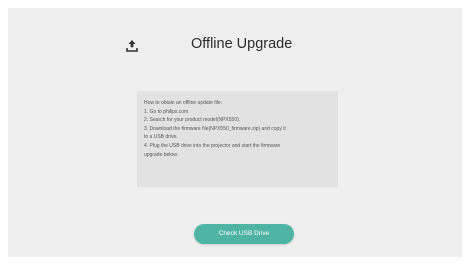 This screenshot has width=470, height=265. Describe the element at coordinates (244, 234) in the screenshot. I see `check-usb-drive-button: Check USB Drive` at that location.